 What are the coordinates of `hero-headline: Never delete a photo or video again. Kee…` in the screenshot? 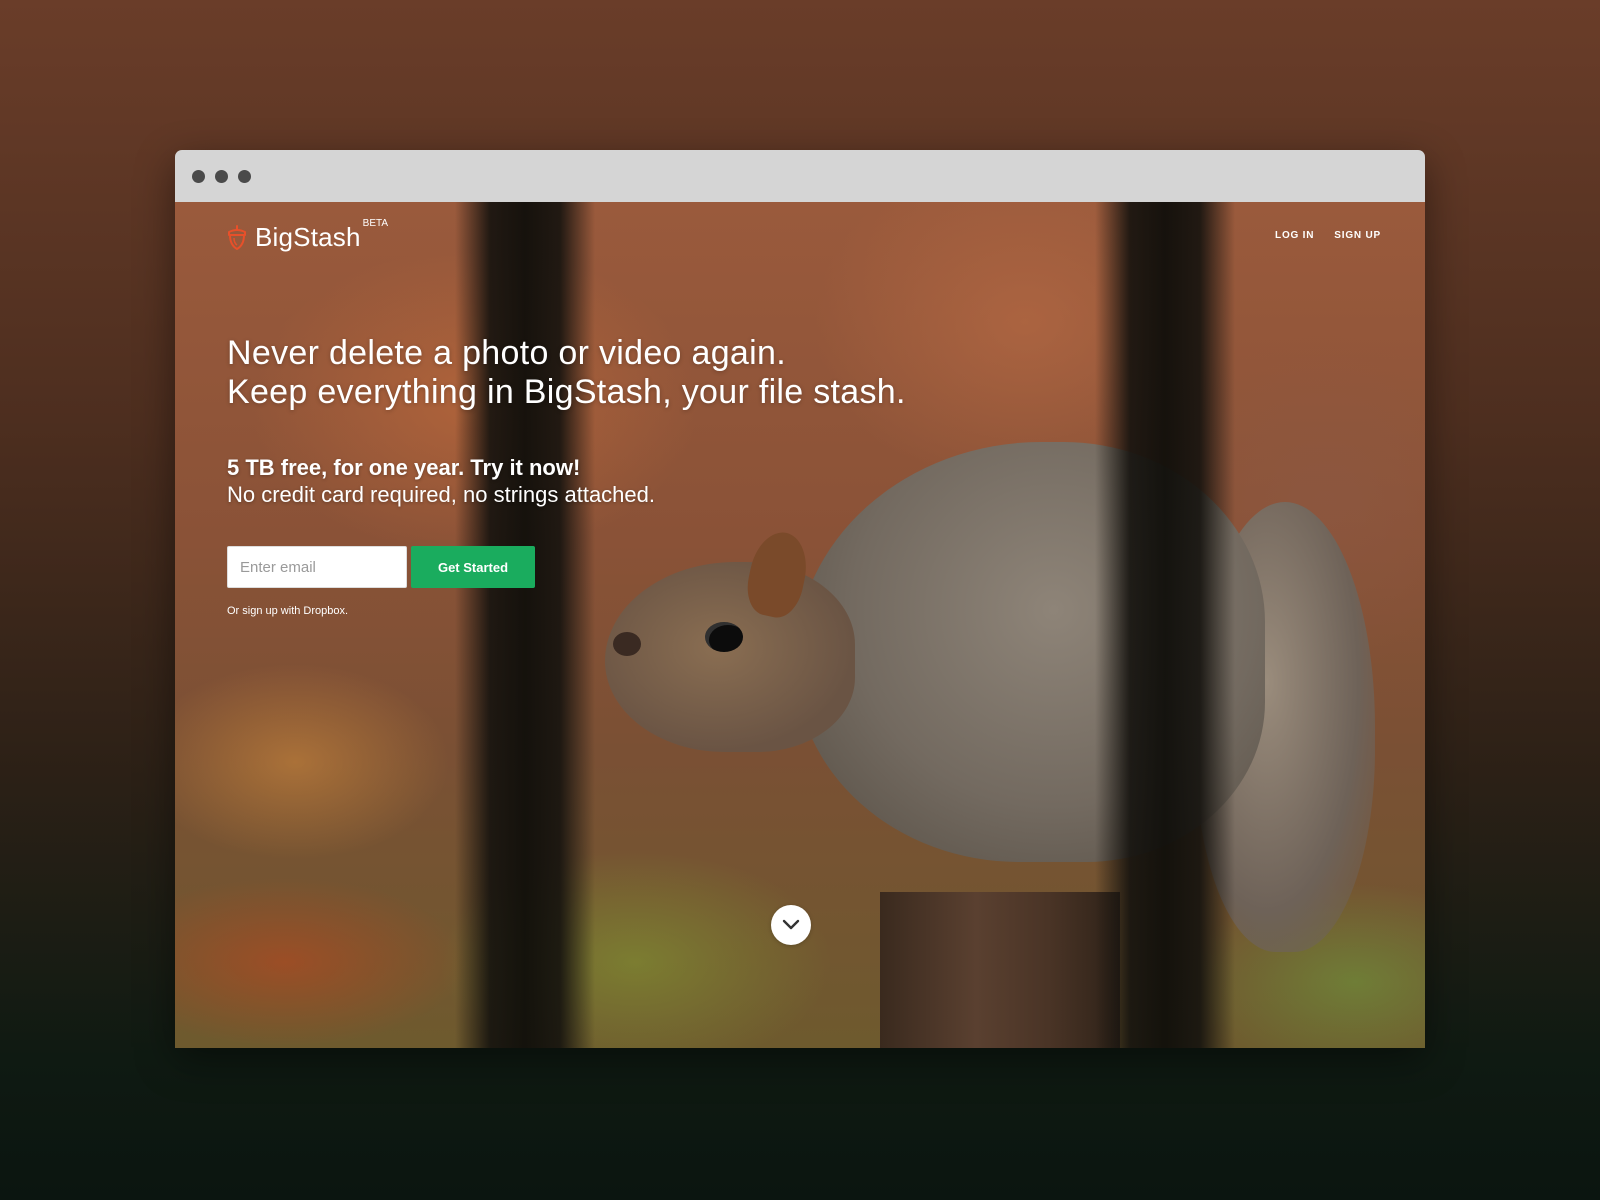 It's located at (566, 373).